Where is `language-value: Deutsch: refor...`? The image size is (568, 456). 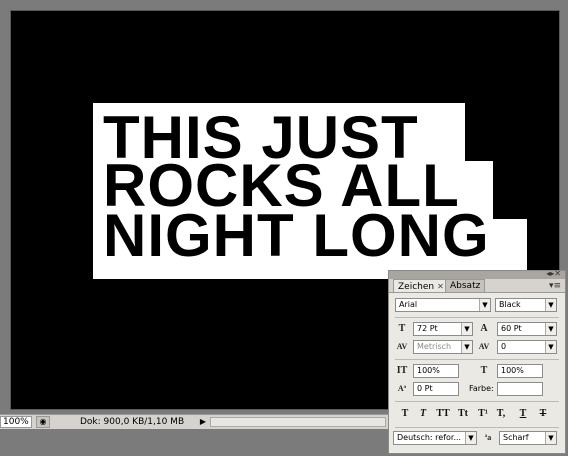 language-value: Deutsch: refor... is located at coordinates (429, 437).